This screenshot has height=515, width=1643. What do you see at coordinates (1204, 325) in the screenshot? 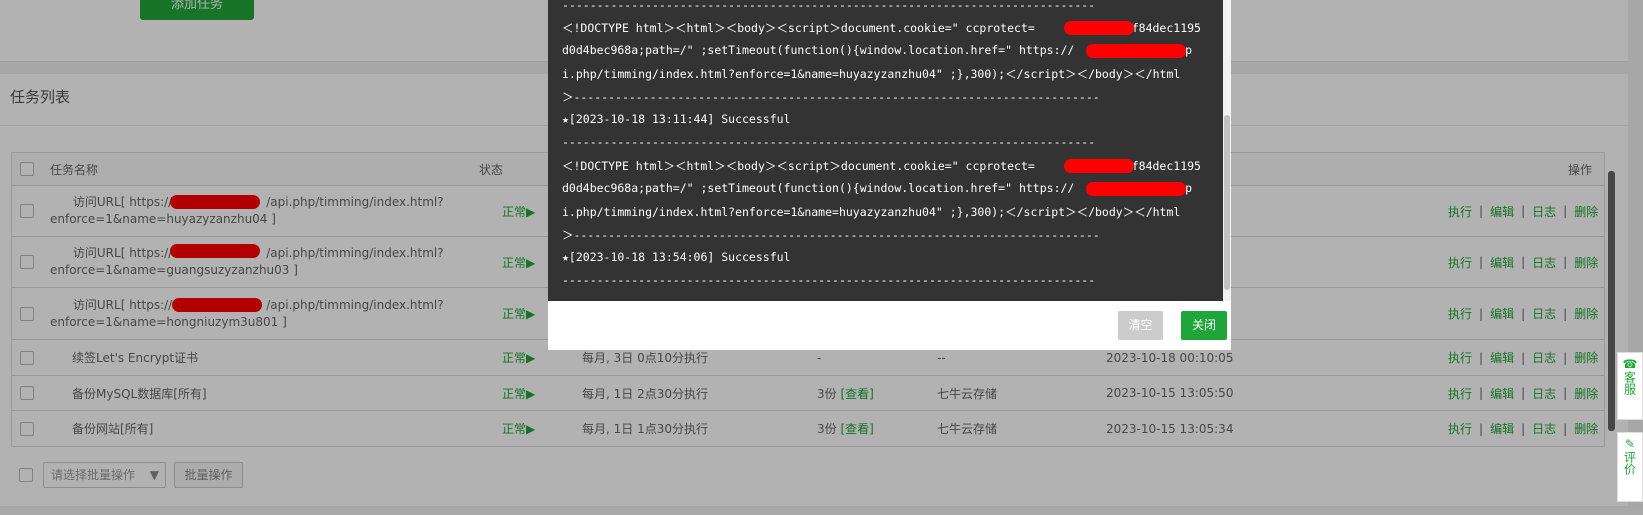
I see `close-button: 关闭` at bounding box center [1204, 325].